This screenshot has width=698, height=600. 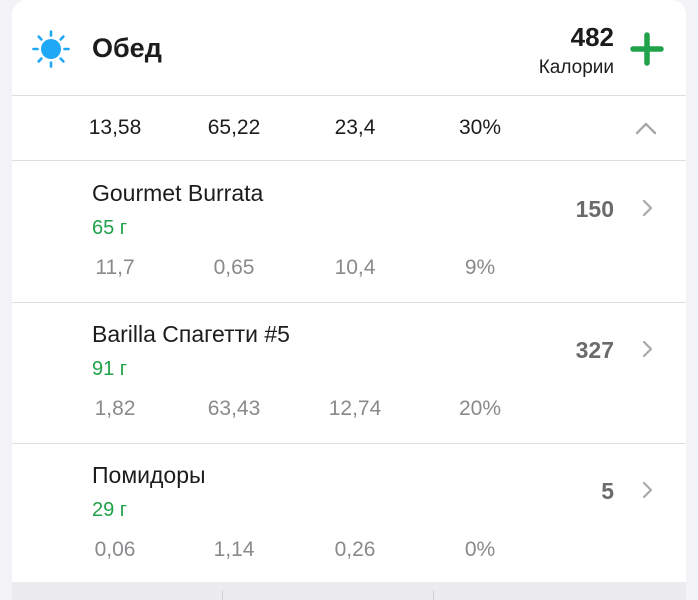 I want to click on summary-value: 65,22, so click(x=234, y=127).